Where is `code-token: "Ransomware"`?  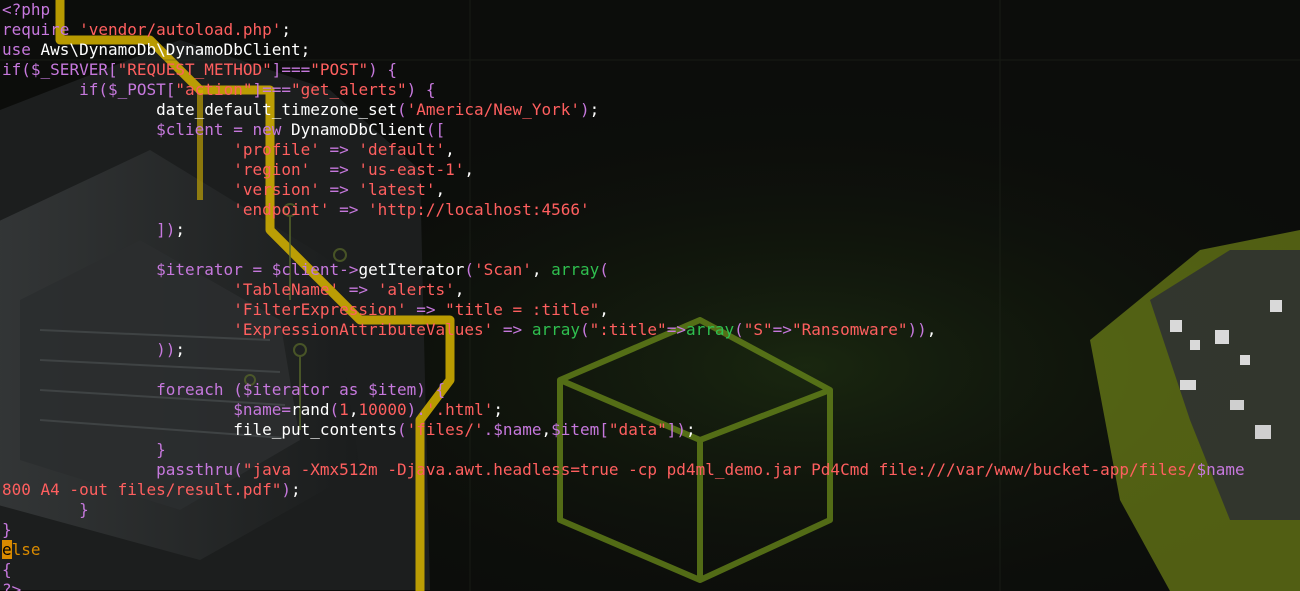
code-token: "Ransomware" is located at coordinates (849, 329).